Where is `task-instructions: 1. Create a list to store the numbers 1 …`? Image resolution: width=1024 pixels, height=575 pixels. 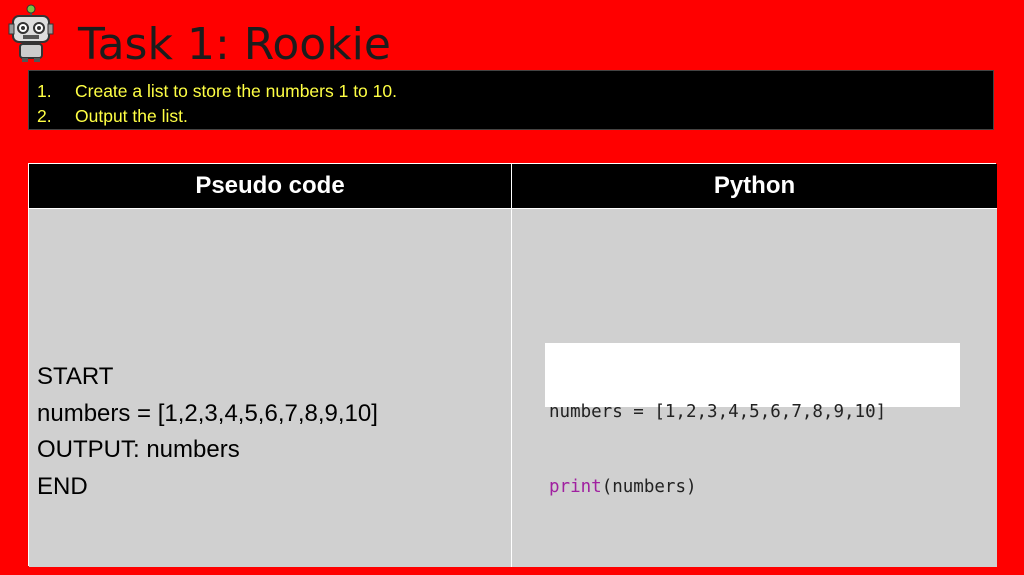 task-instructions: 1. Create a list to store the numbers 1 … is located at coordinates (511, 100).